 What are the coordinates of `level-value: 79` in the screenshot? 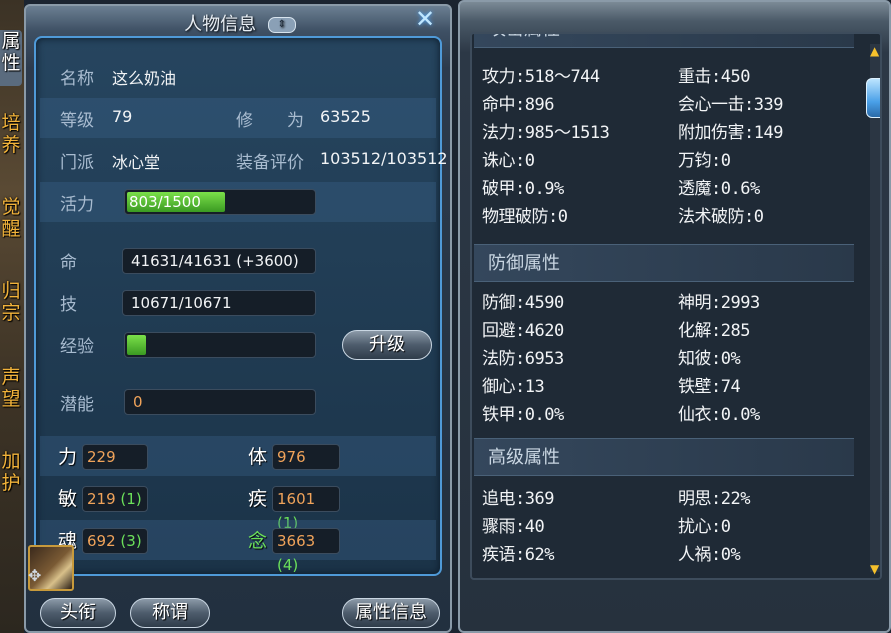 It's located at (122, 116).